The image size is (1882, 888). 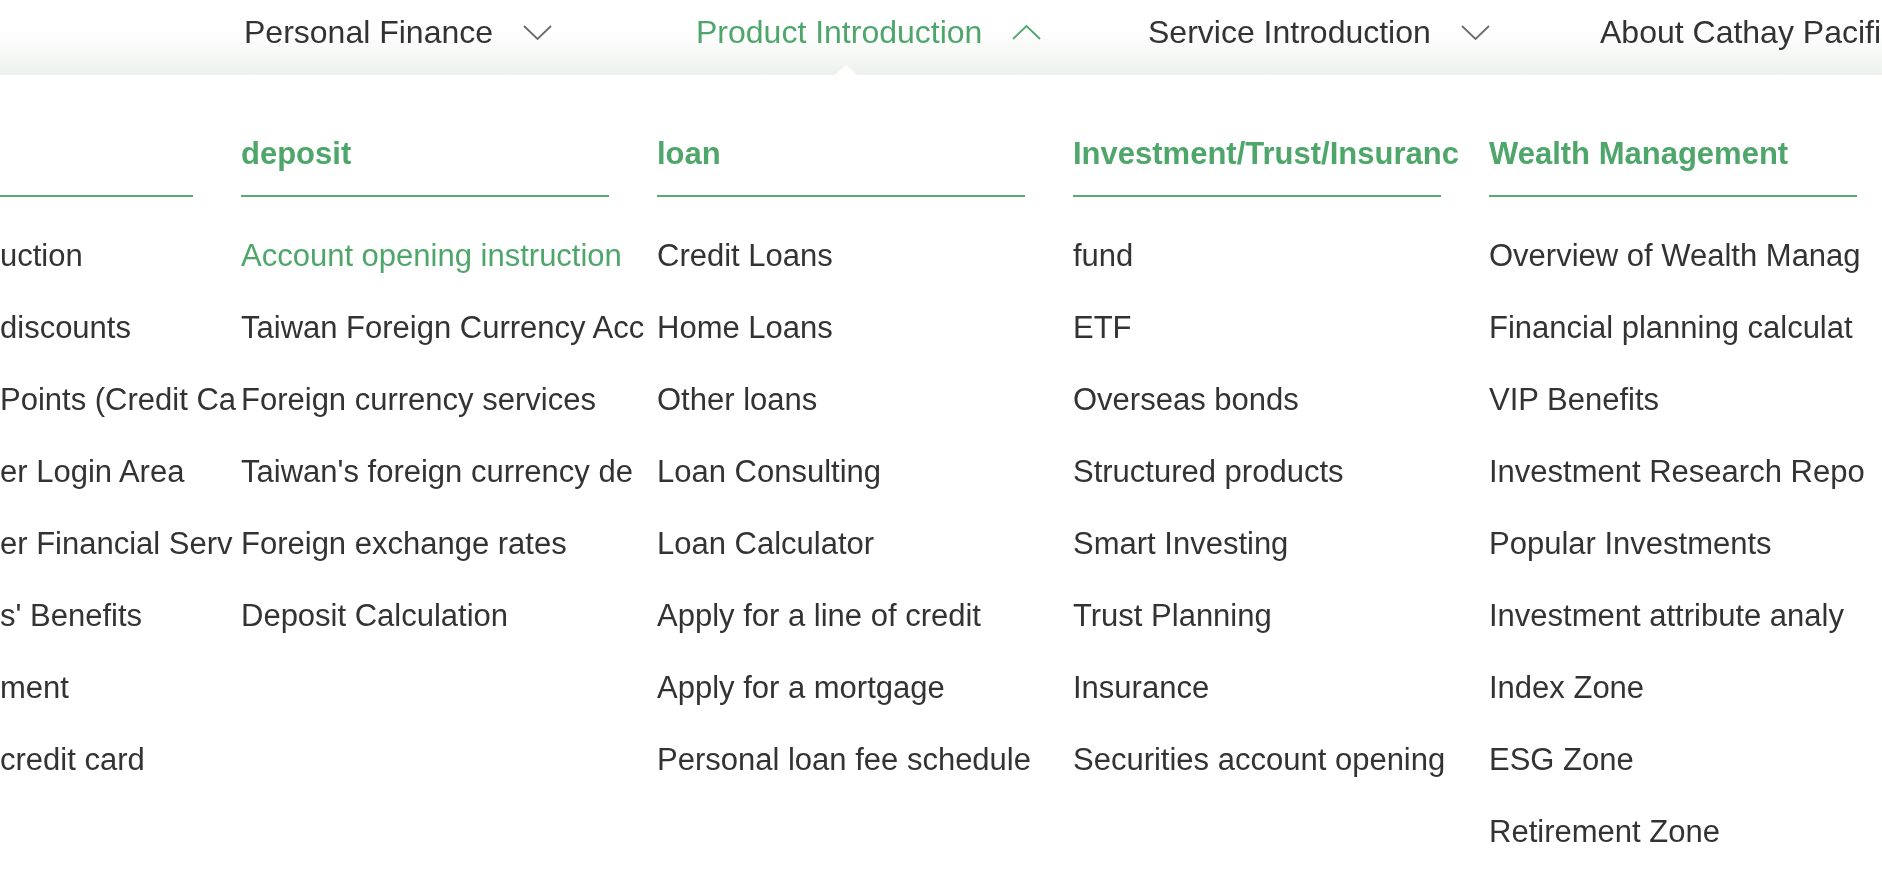 I want to click on category-heading: deposit, so click(x=296, y=154).